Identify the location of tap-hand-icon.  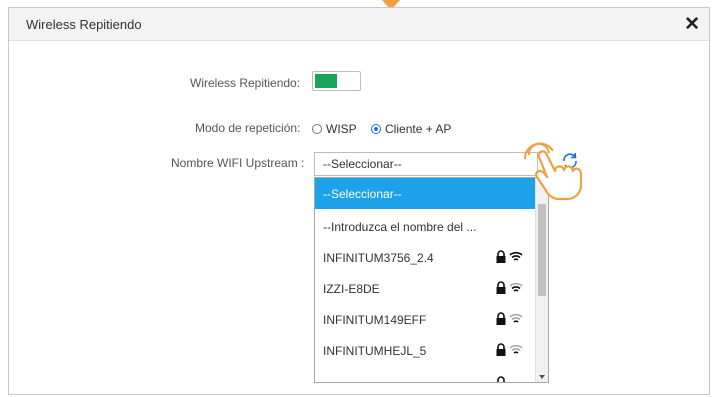
(553, 171).